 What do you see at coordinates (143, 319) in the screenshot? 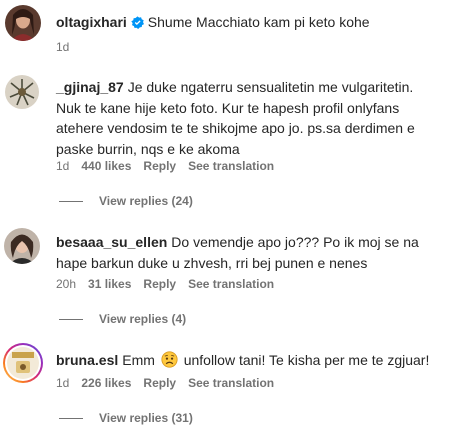
I see `view-replies-label: View replies (4)` at bounding box center [143, 319].